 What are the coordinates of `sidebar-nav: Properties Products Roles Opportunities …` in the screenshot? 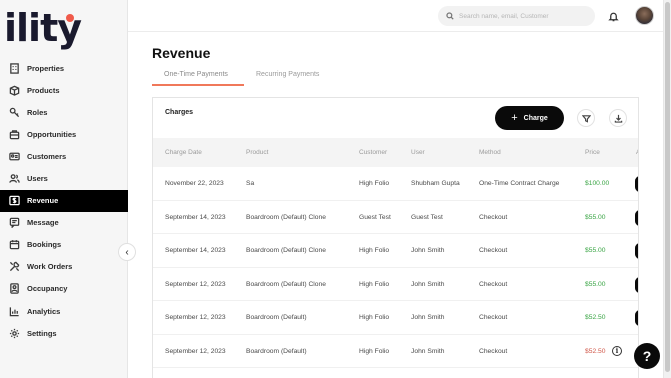 It's located at (64, 200).